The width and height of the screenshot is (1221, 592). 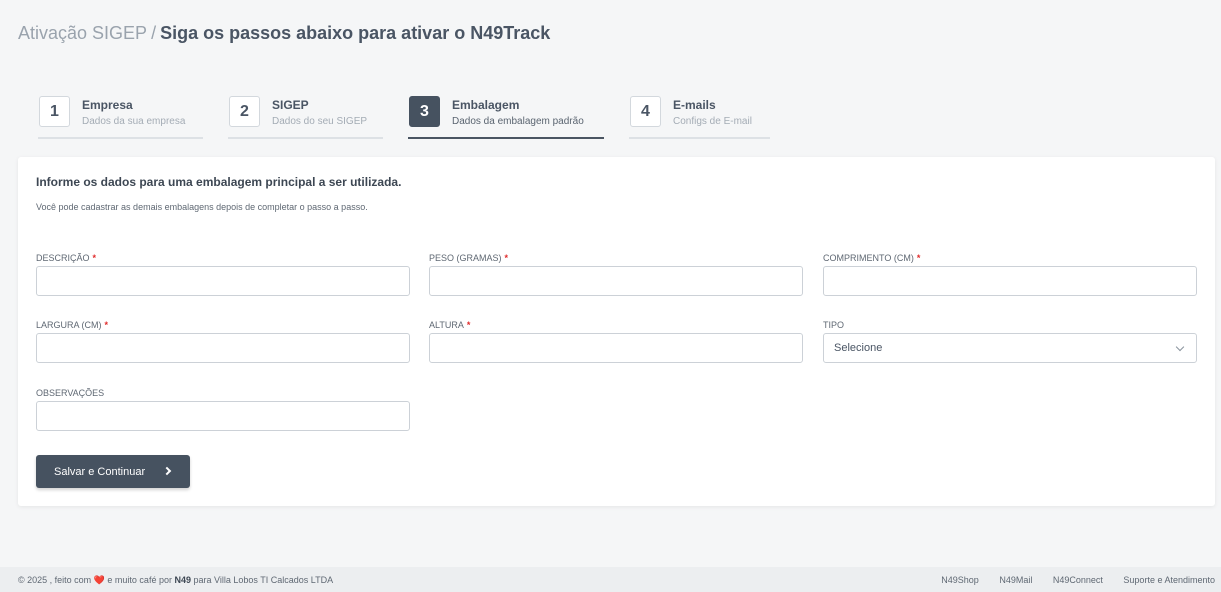 I want to click on step-number: 2, so click(x=244, y=111).